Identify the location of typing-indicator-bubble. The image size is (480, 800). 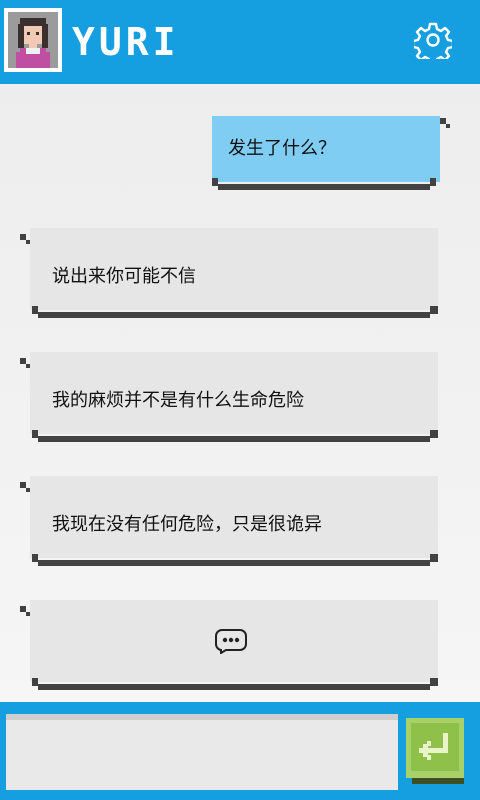
(230, 648).